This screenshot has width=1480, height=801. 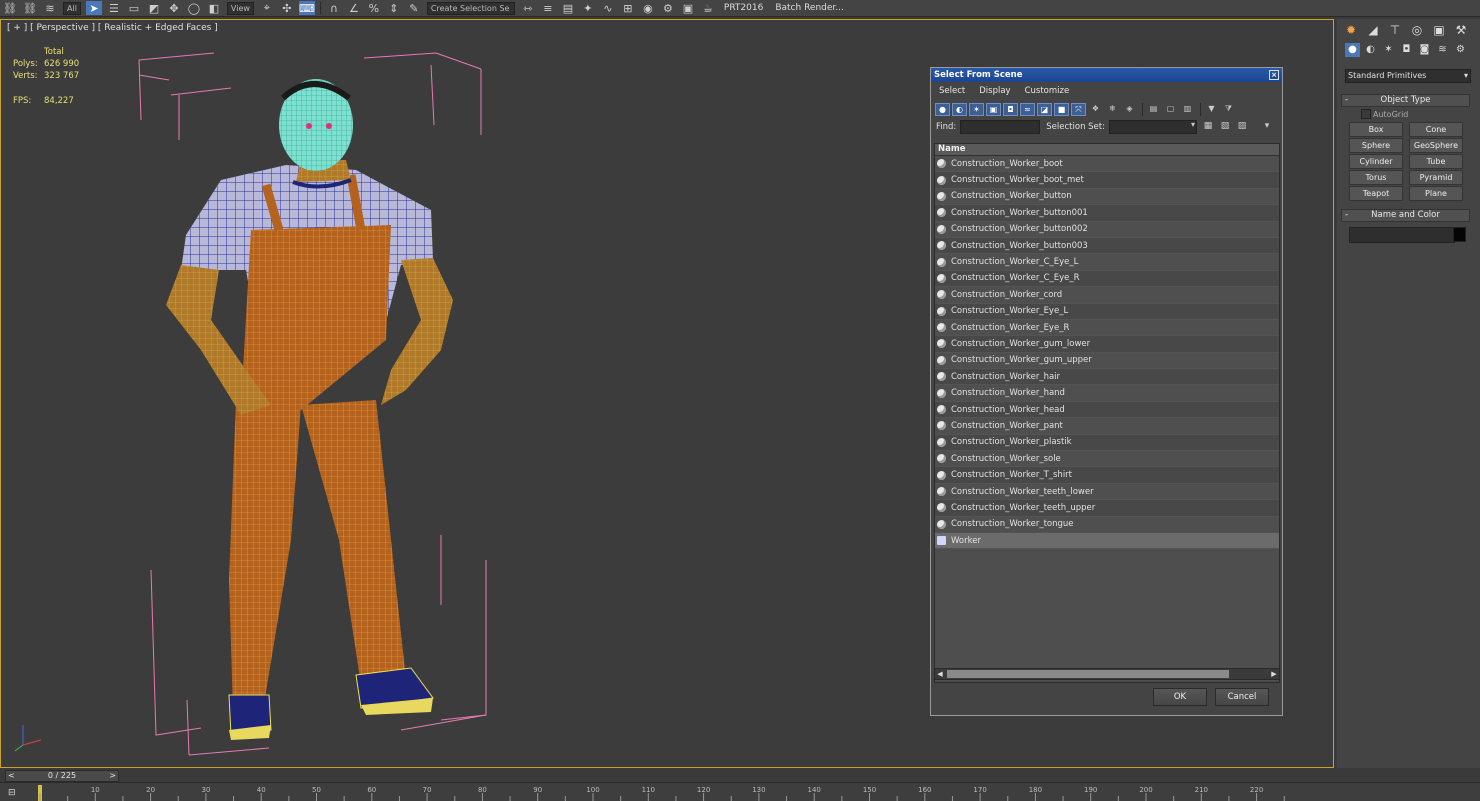 What do you see at coordinates (1153, 109) in the screenshot?
I see `select-all-icon: ▤` at bounding box center [1153, 109].